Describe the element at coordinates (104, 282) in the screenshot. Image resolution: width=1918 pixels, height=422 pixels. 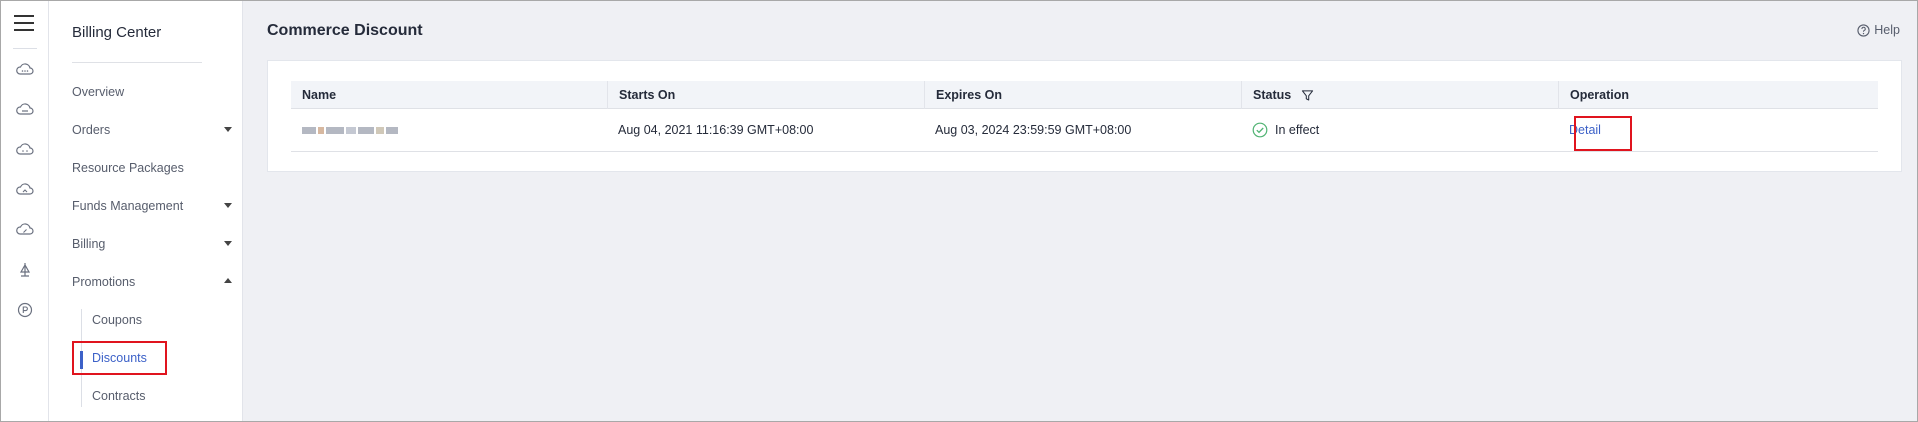
I see `sidebar-item-label: Promotions` at that location.